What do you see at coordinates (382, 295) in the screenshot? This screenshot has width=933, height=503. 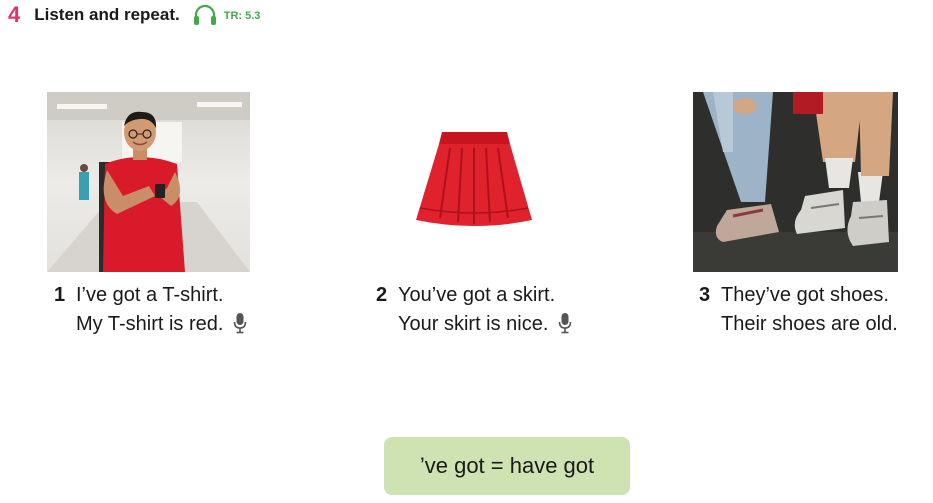 I see `item-number: 2` at bounding box center [382, 295].